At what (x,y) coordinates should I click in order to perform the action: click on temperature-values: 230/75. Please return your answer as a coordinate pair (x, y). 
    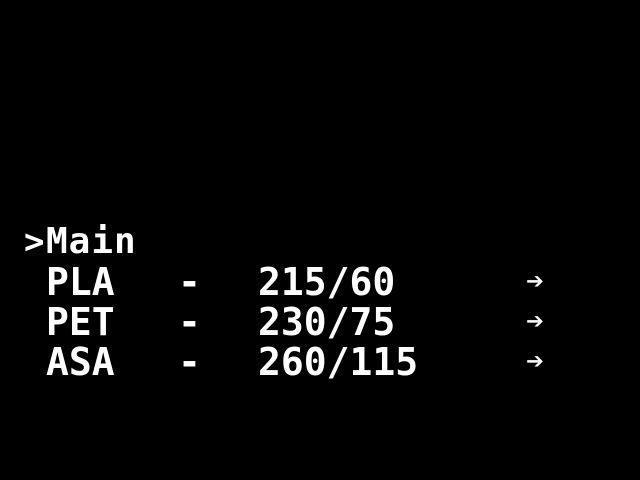
    Looking at the image, I should click on (327, 322).